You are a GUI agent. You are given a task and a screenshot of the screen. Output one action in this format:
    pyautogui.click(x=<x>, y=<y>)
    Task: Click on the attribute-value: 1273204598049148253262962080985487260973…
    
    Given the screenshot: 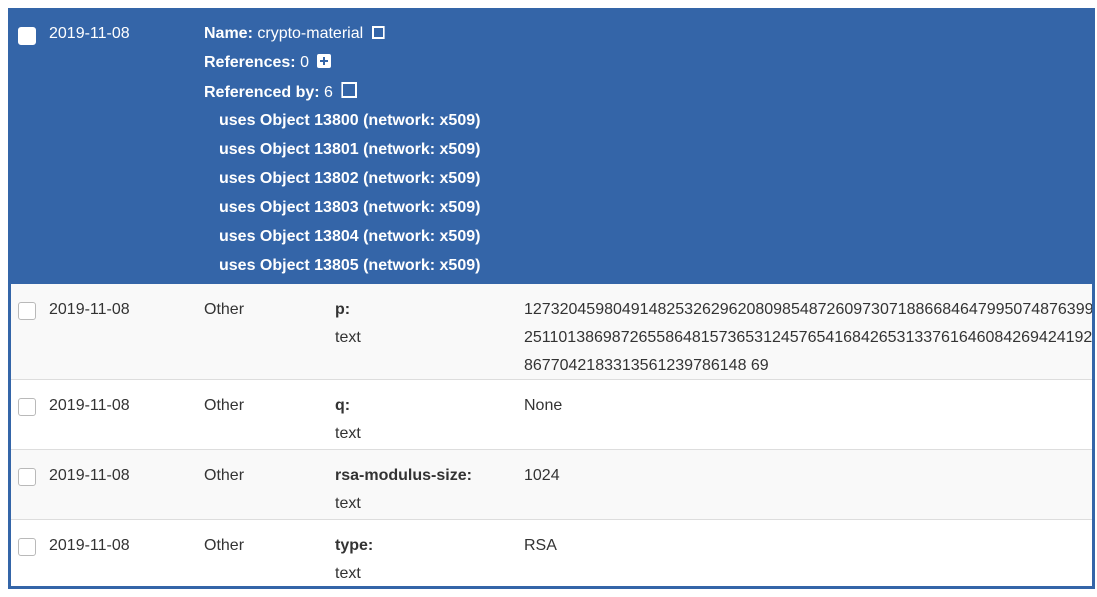 What is the action you would take?
    pyautogui.click(x=809, y=337)
    